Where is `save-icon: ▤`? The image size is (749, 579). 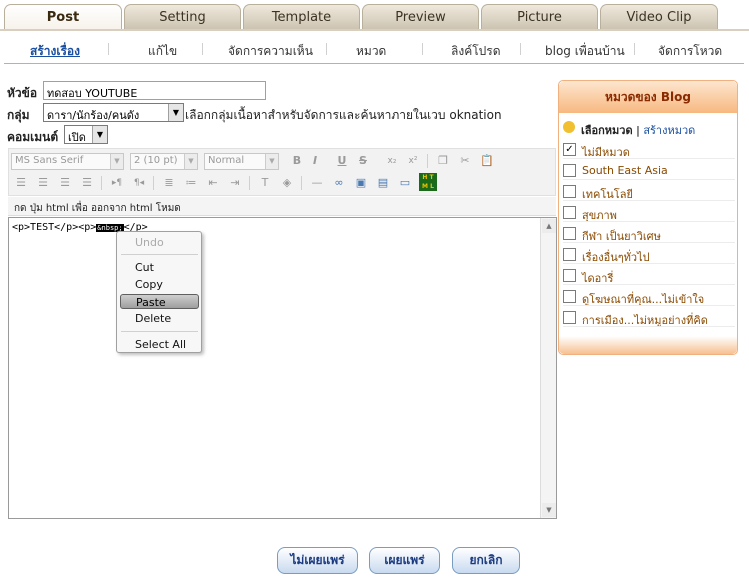 save-icon: ▤ is located at coordinates (383, 183).